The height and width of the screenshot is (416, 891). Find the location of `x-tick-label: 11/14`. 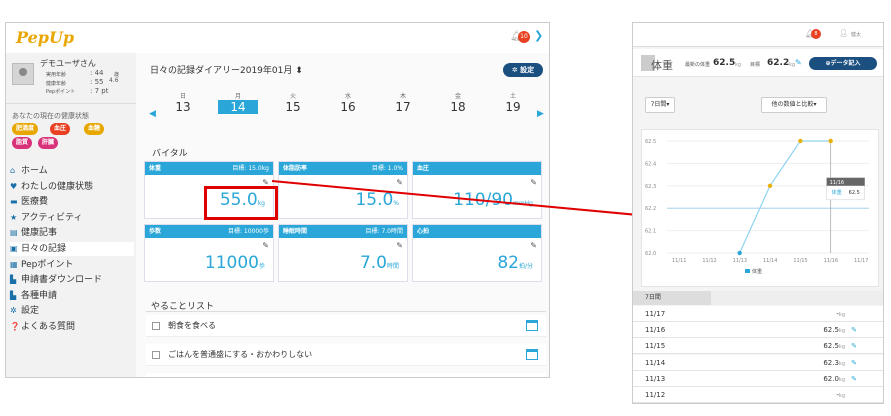

x-tick-label: 11/14 is located at coordinates (770, 261).